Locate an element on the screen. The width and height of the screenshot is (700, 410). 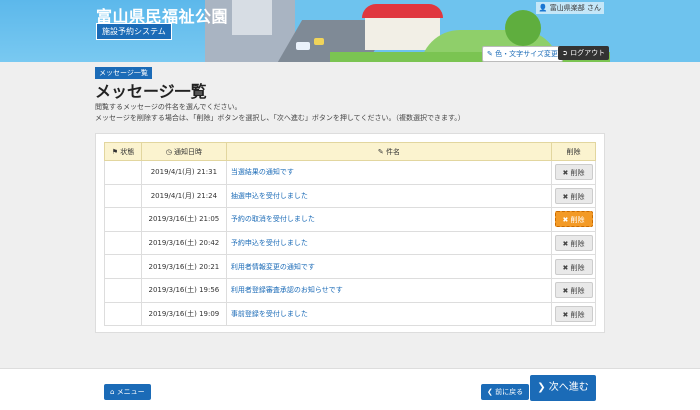
status-header-label: 状態 is located at coordinates (127, 151).